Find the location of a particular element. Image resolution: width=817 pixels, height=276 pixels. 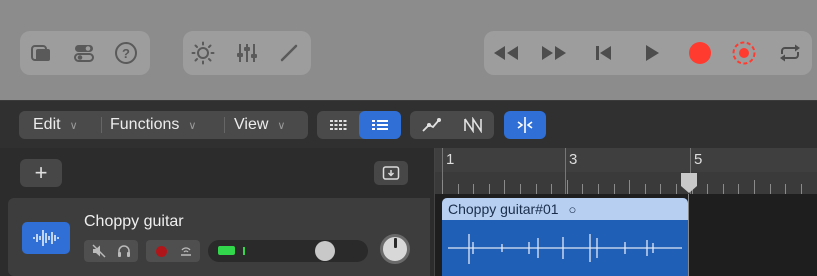

input-monitor-icon is located at coordinates (186, 251).